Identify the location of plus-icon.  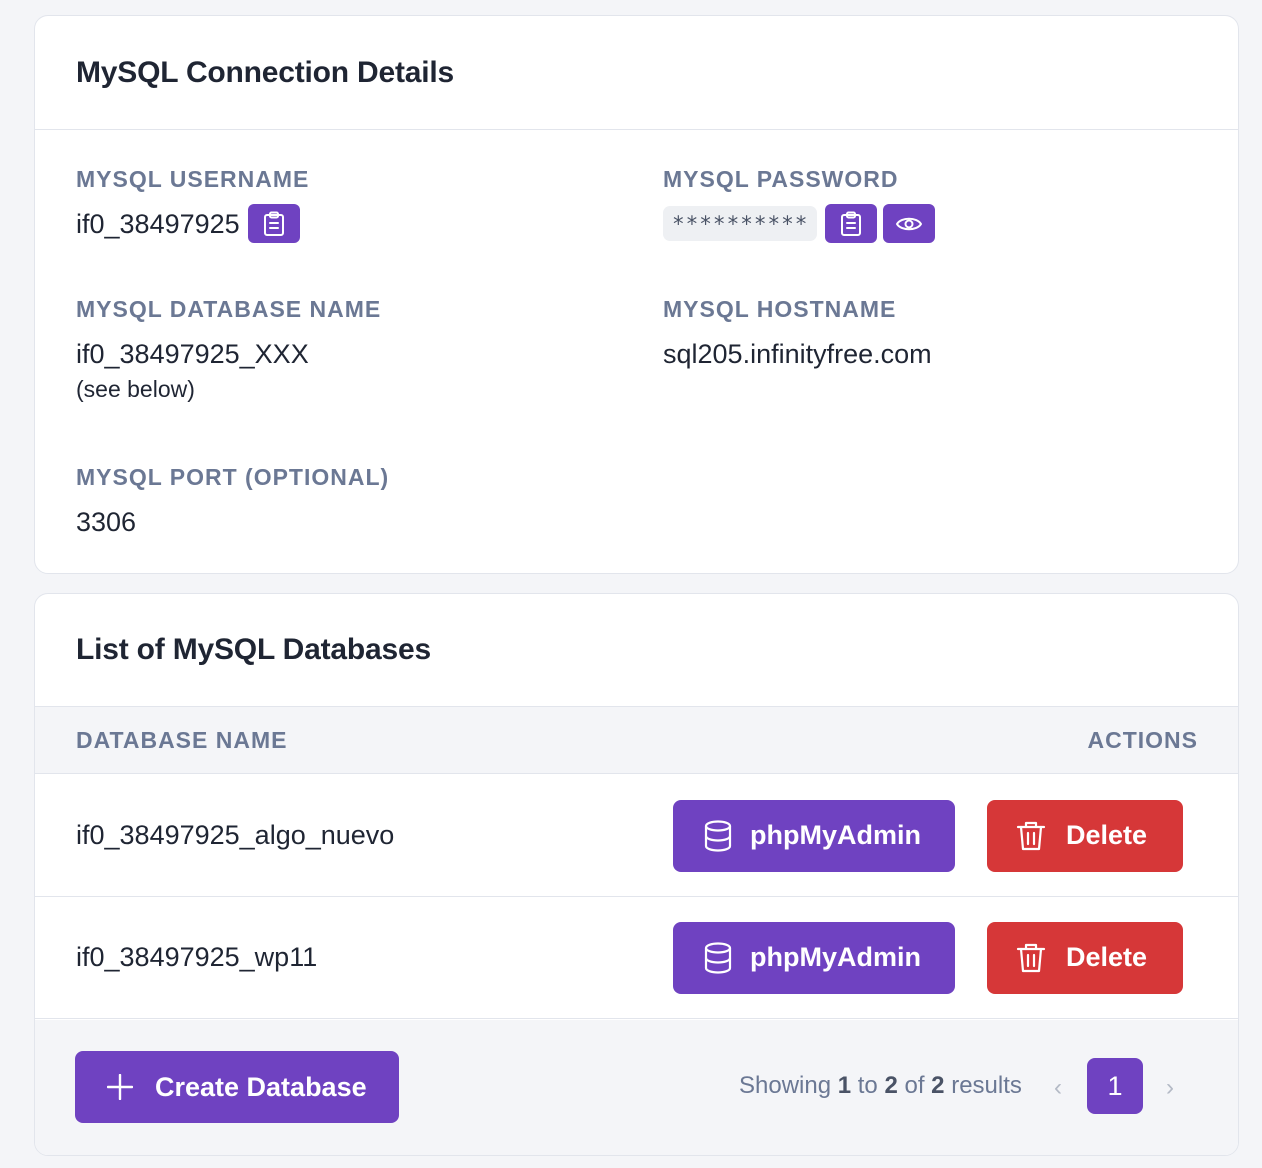
(120, 1087).